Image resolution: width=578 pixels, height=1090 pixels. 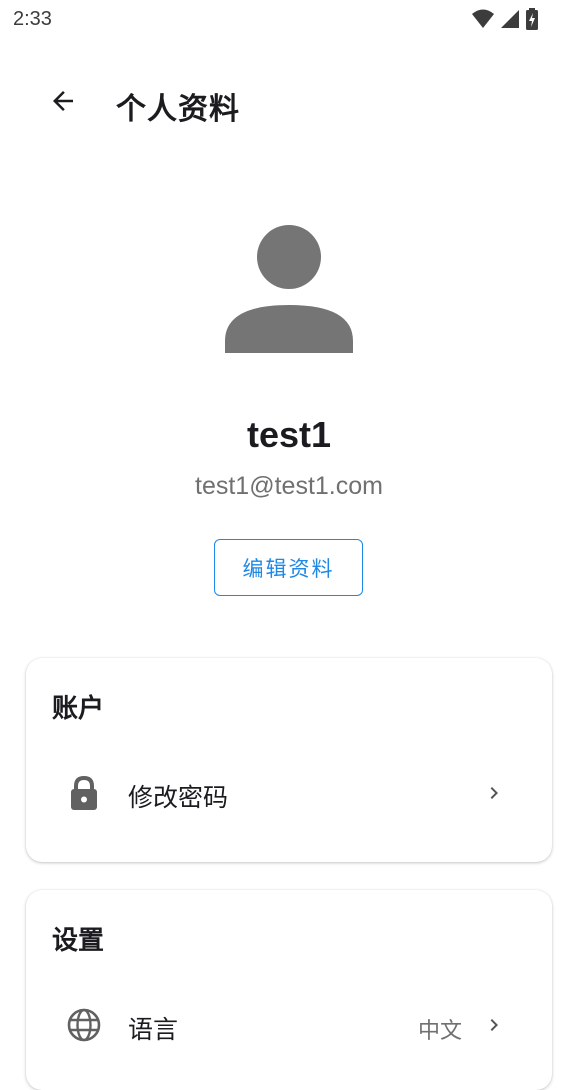 I want to click on status-time: 2:33, so click(x=32, y=19).